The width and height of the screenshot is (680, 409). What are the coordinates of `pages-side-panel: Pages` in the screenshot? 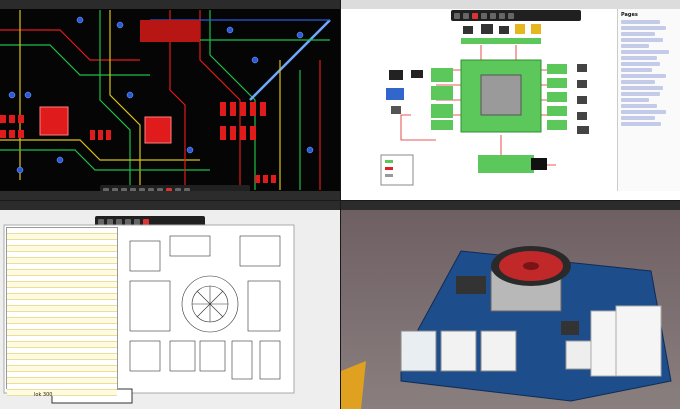 It's located at (648, 100).